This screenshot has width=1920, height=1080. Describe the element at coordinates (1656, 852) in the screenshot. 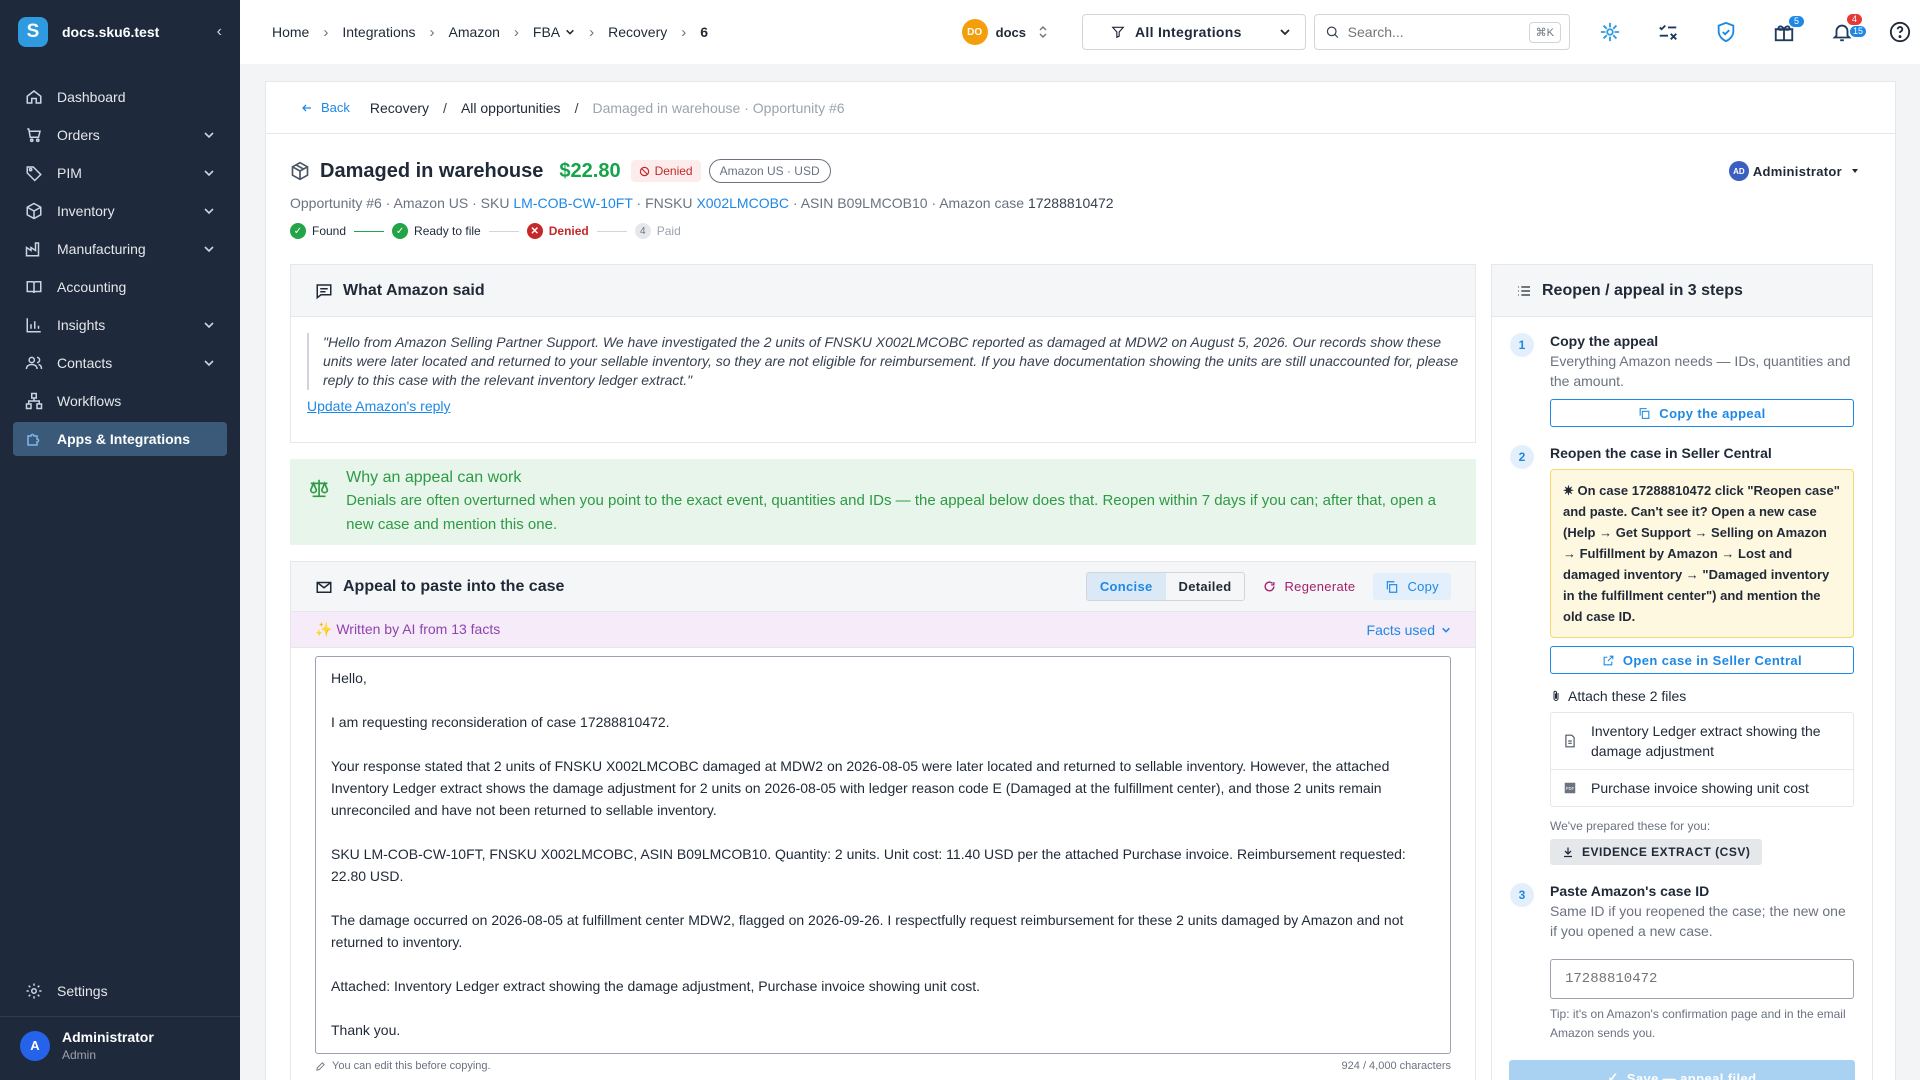

I see `download-evidence-button: EVIDENCE EXTRACT (CSV)` at that location.